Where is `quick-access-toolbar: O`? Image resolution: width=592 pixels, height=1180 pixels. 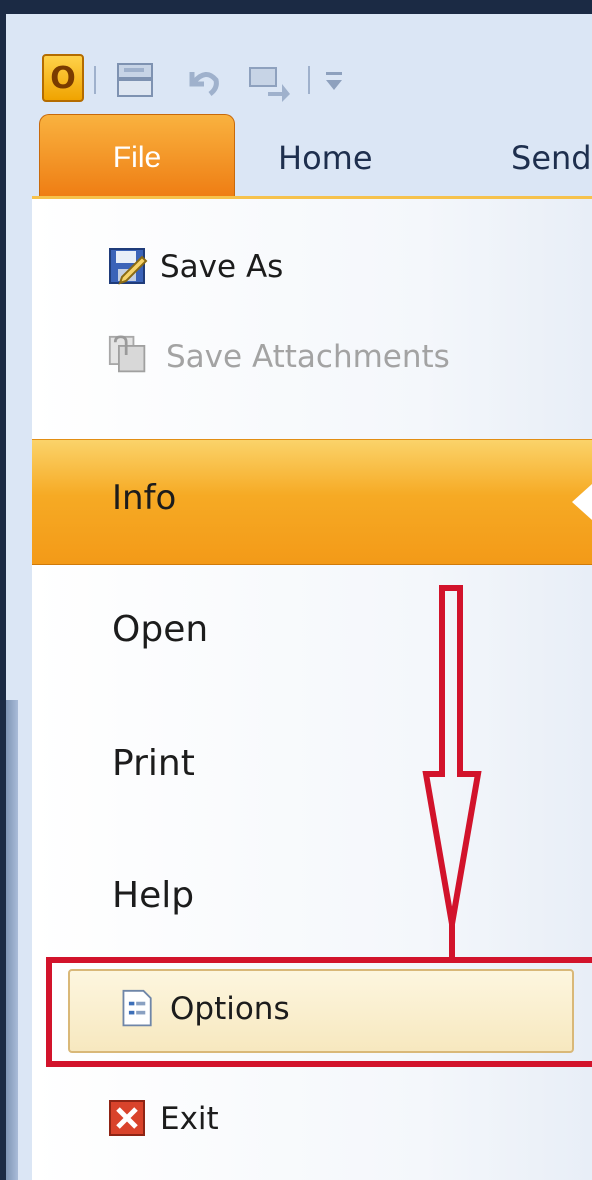
quick-access-toolbar: O is located at coordinates (299, 64).